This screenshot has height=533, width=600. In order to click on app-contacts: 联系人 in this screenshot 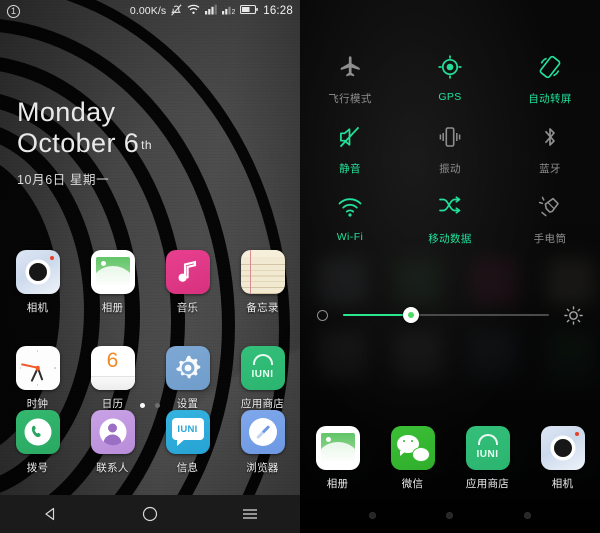, I will do `click(112, 442)`.